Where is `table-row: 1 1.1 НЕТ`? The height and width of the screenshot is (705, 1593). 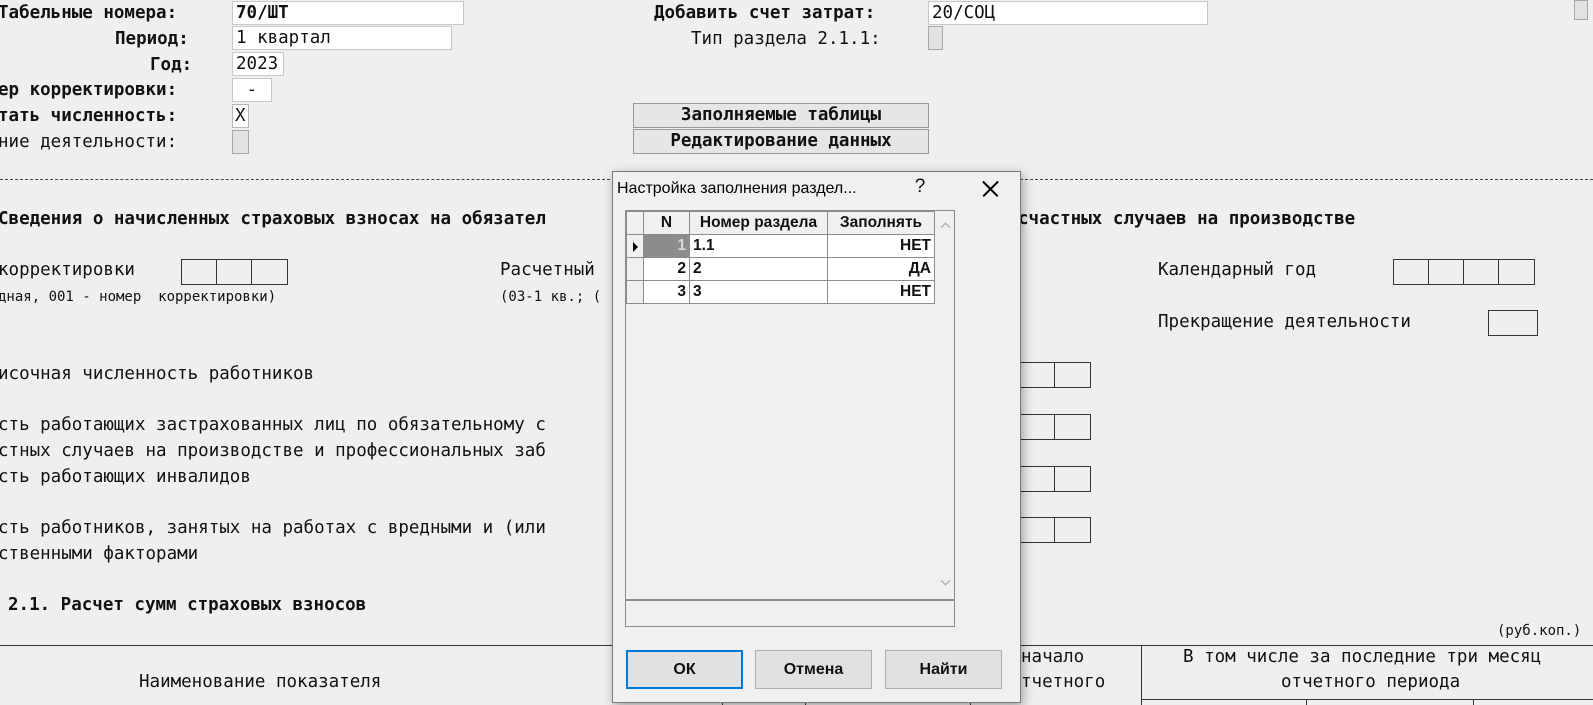
table-row: 1 1.1 НЕТ is located at coordinates (780, 246).